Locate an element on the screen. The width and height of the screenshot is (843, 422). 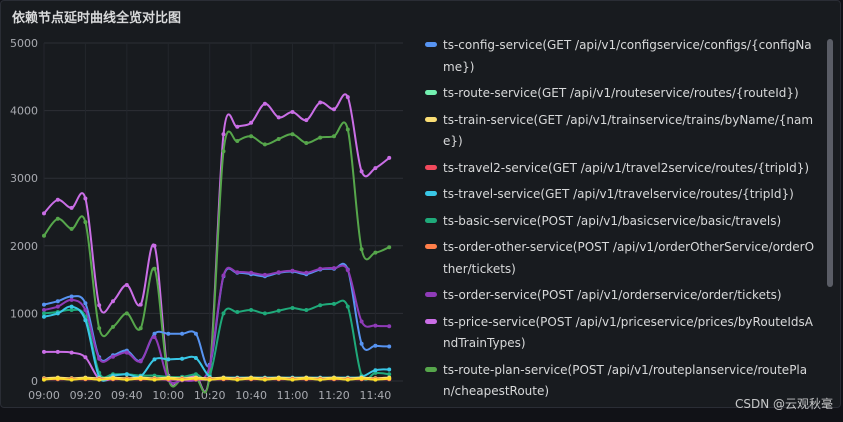
x-tick-label: 10:20 is located at coordinates (210, 395).